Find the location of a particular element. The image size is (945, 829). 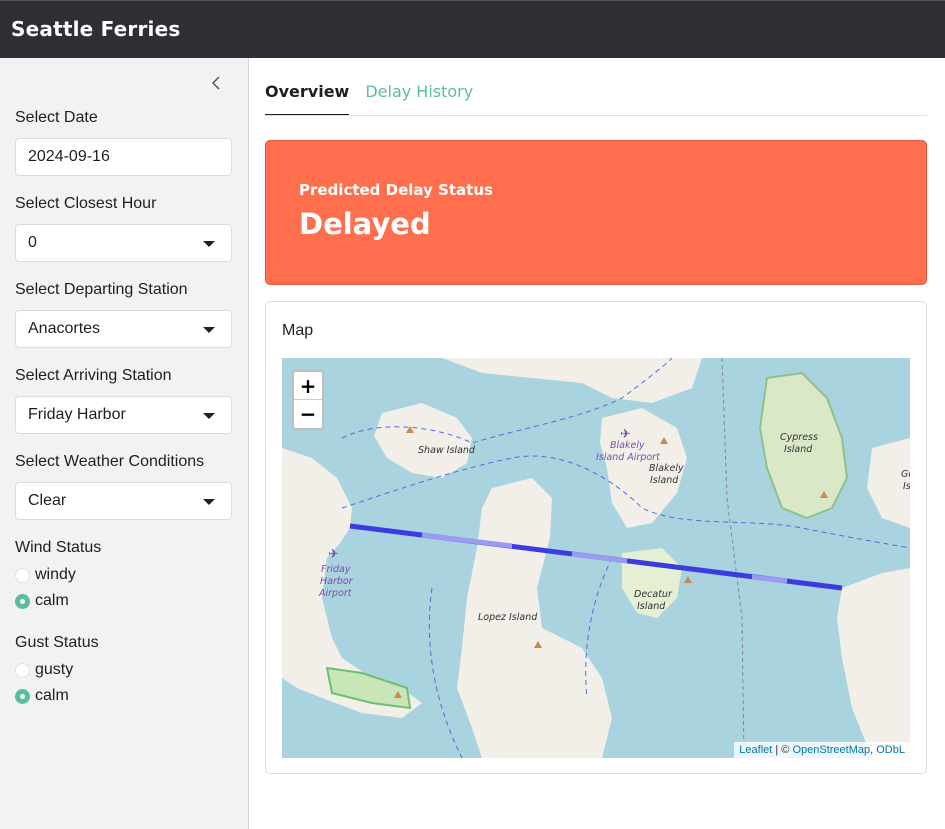

wind-option-label: windy is located at coordinates (55, 574).